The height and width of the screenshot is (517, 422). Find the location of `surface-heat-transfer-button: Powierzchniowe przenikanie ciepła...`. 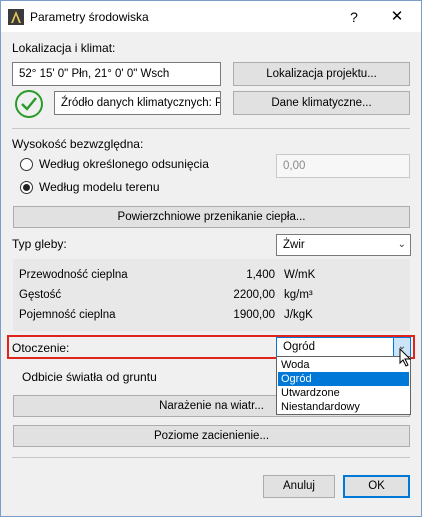

surface-heat-transfer-button: Powierzchniowe przenikanie ciepła... is located at coordinates (211, 217).